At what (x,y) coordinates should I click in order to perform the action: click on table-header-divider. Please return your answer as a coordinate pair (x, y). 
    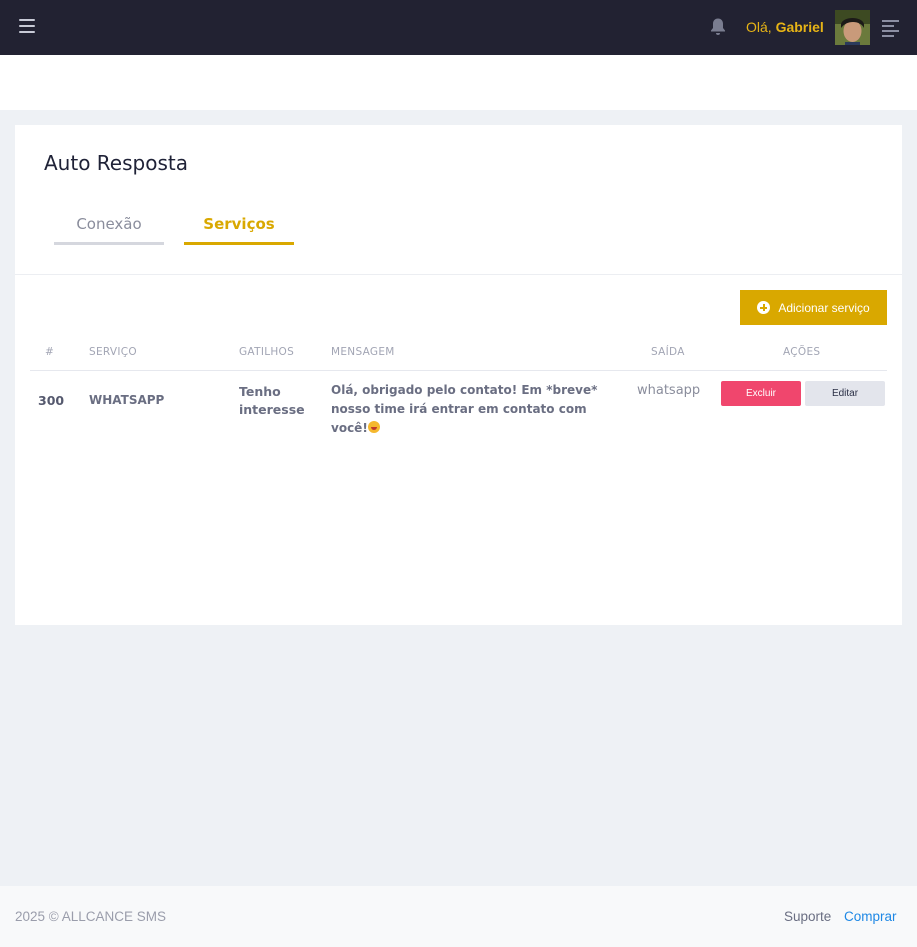
    Looking at the image, I should click on (458, 370).